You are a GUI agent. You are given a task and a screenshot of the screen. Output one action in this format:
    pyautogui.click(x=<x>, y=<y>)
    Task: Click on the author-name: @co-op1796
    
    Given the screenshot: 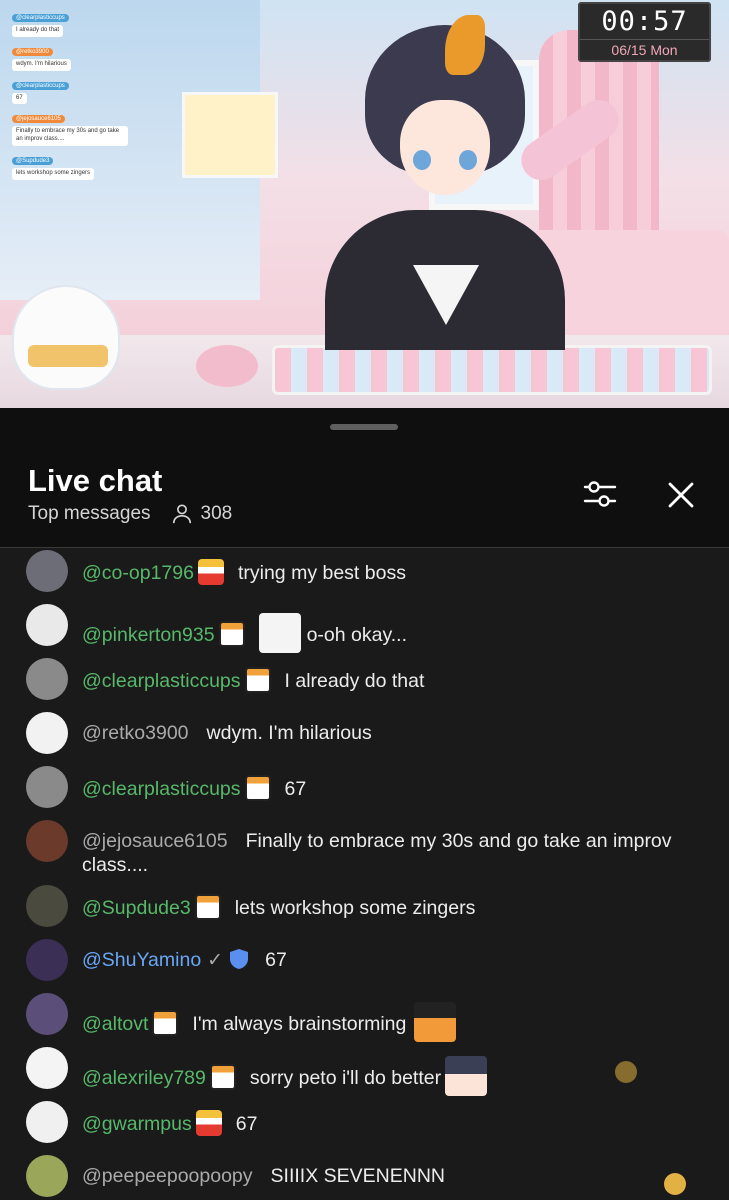 What is the action you would take?
    pyautogui.click(x=138, y=573)
    